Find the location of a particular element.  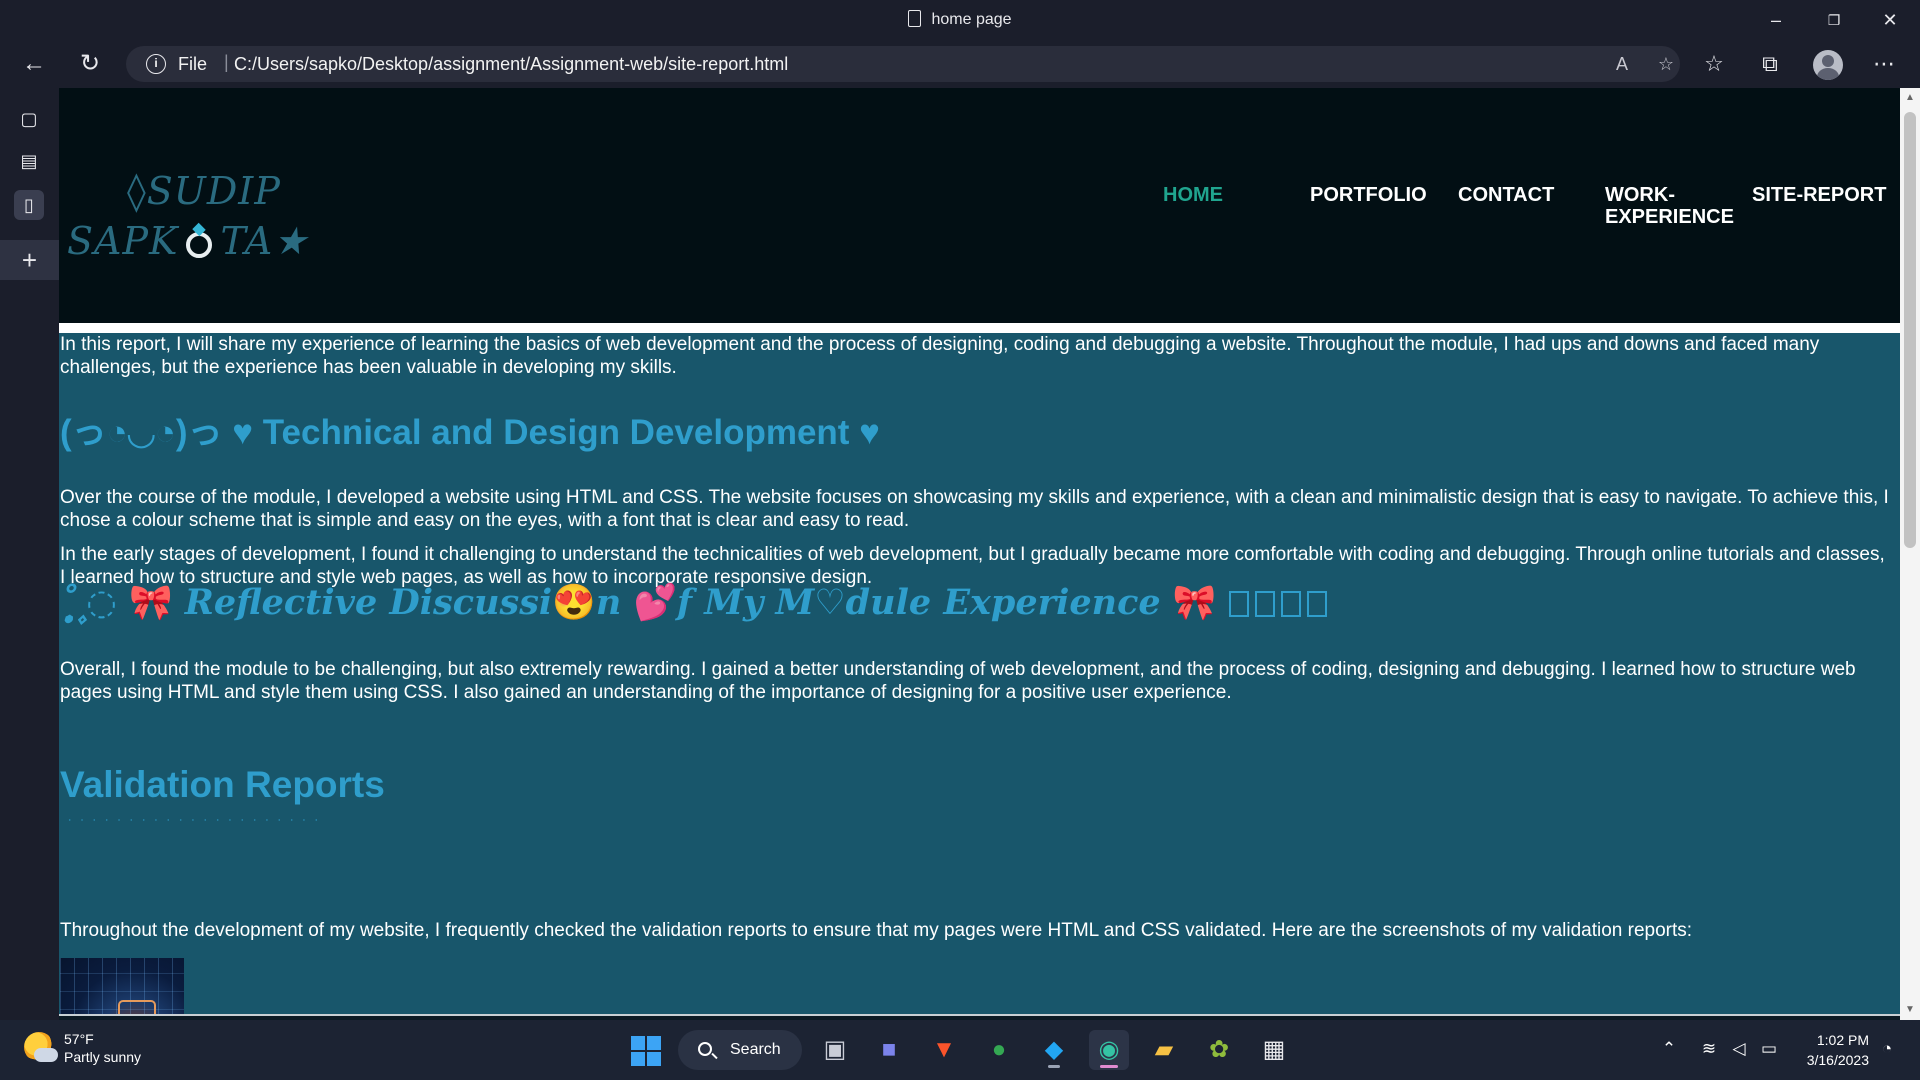

title-bar: home page – ❐ ✕ is located at coordinates (960, 20).